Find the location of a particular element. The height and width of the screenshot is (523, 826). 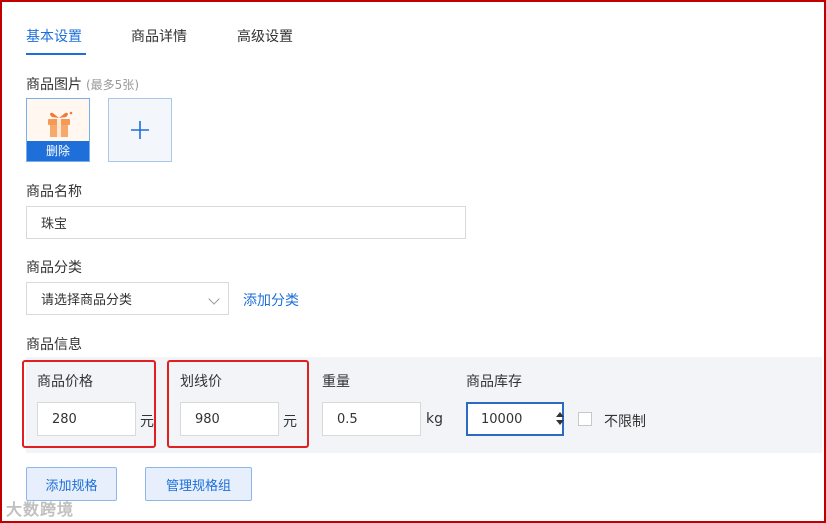

product-images-hint: (最多5张) is located at coordinates (112, 85).